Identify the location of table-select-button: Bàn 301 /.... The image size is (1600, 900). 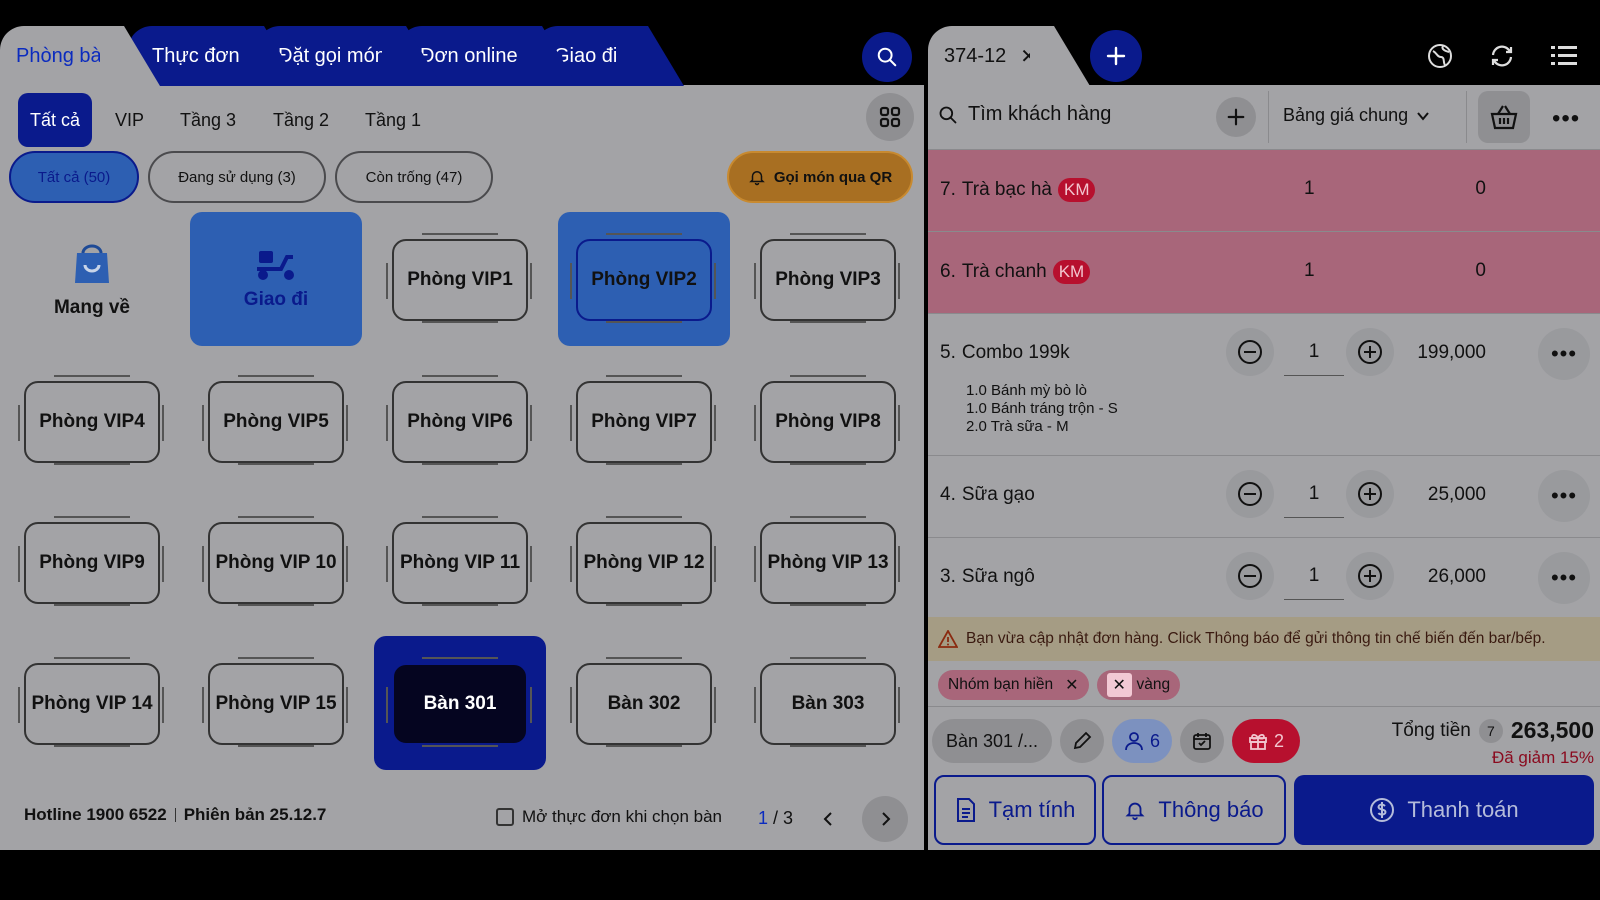
(992, 741).